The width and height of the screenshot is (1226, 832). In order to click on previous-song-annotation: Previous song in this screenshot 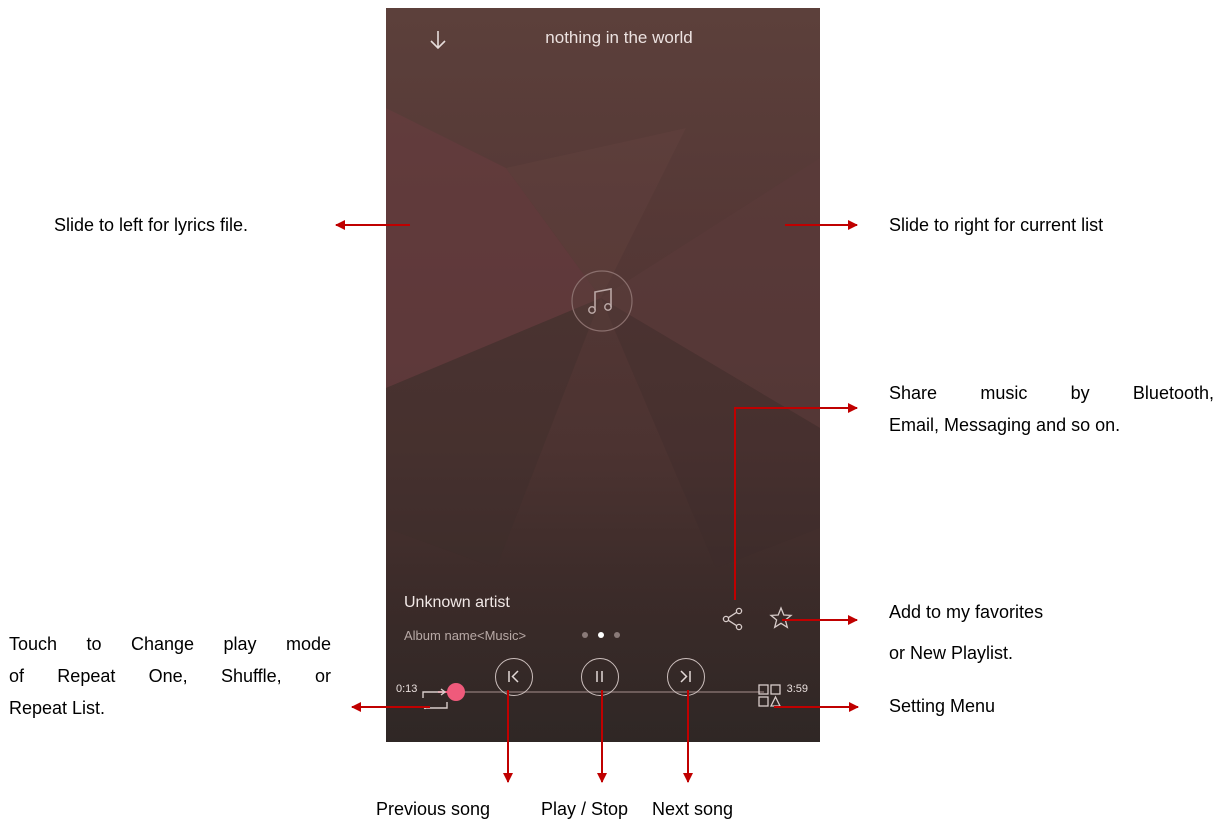, I will do `click(433, 809)`.